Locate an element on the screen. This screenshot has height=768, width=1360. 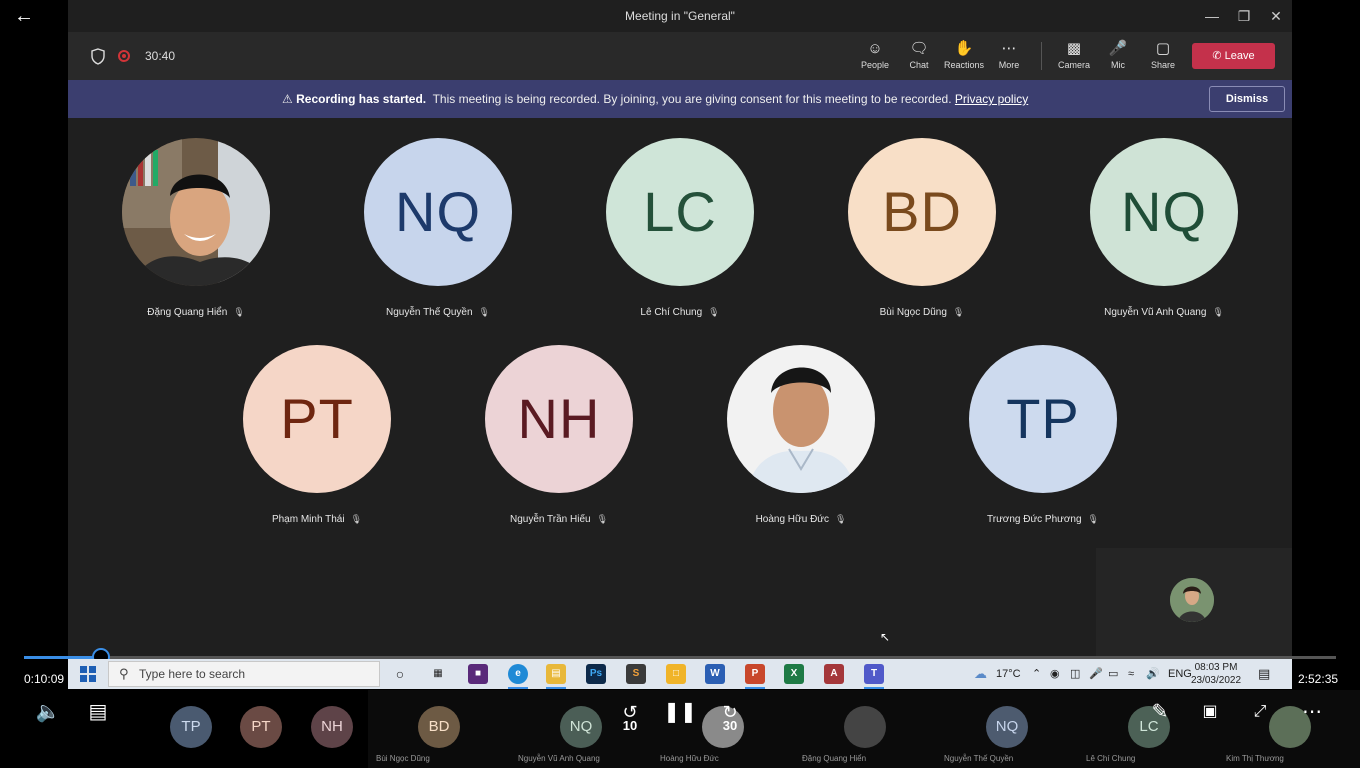
tray-expand-icon: ⌃ is located at coordinates (1036, 674).